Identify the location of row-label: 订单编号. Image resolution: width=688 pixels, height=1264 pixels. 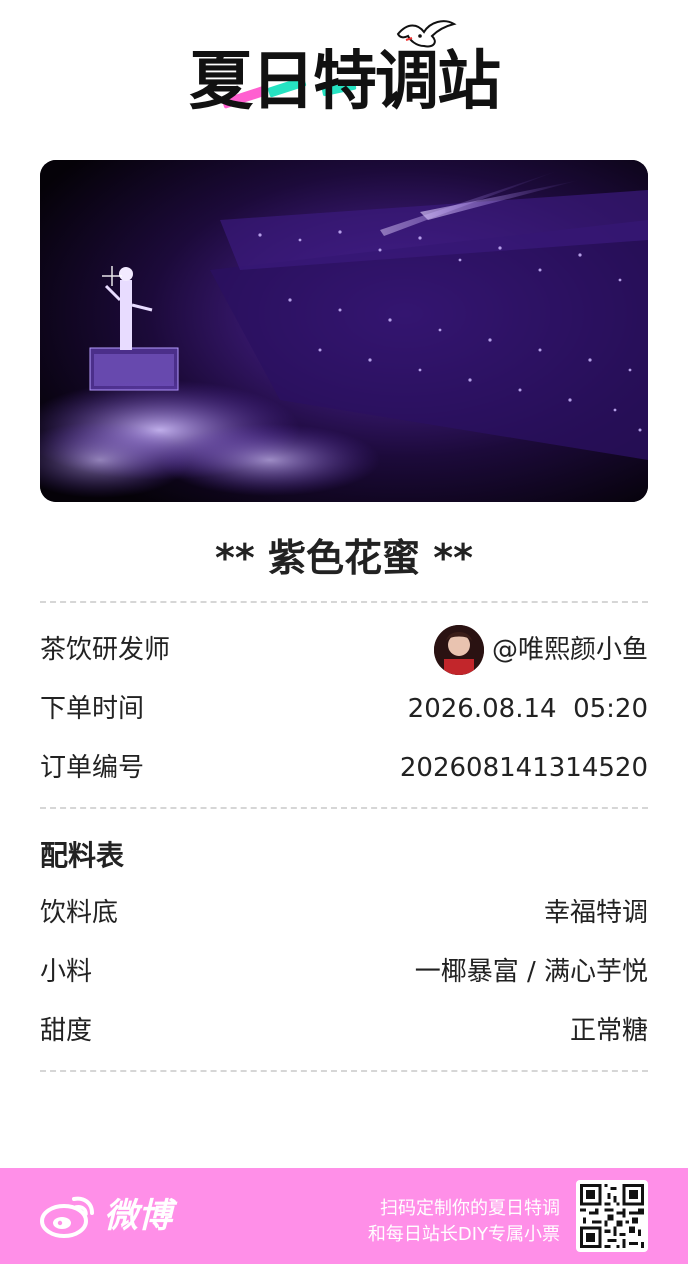
(92, 768).